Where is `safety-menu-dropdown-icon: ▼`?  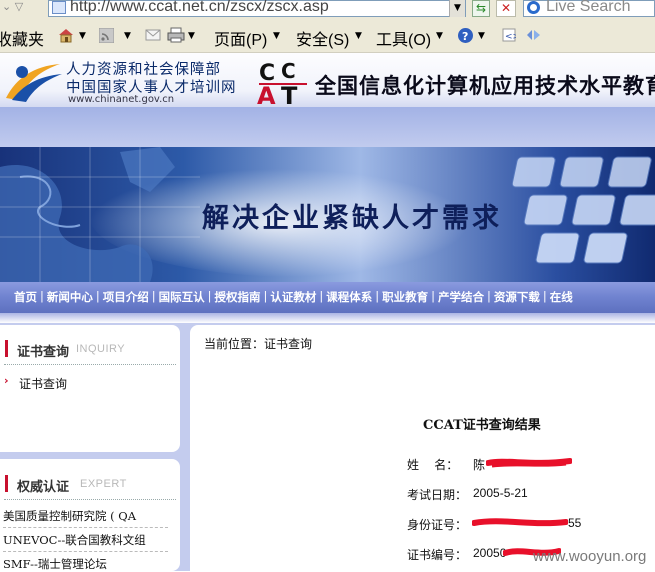 safety-menu-dropdown-icon: ▼ is located at coordinates (358, 36).